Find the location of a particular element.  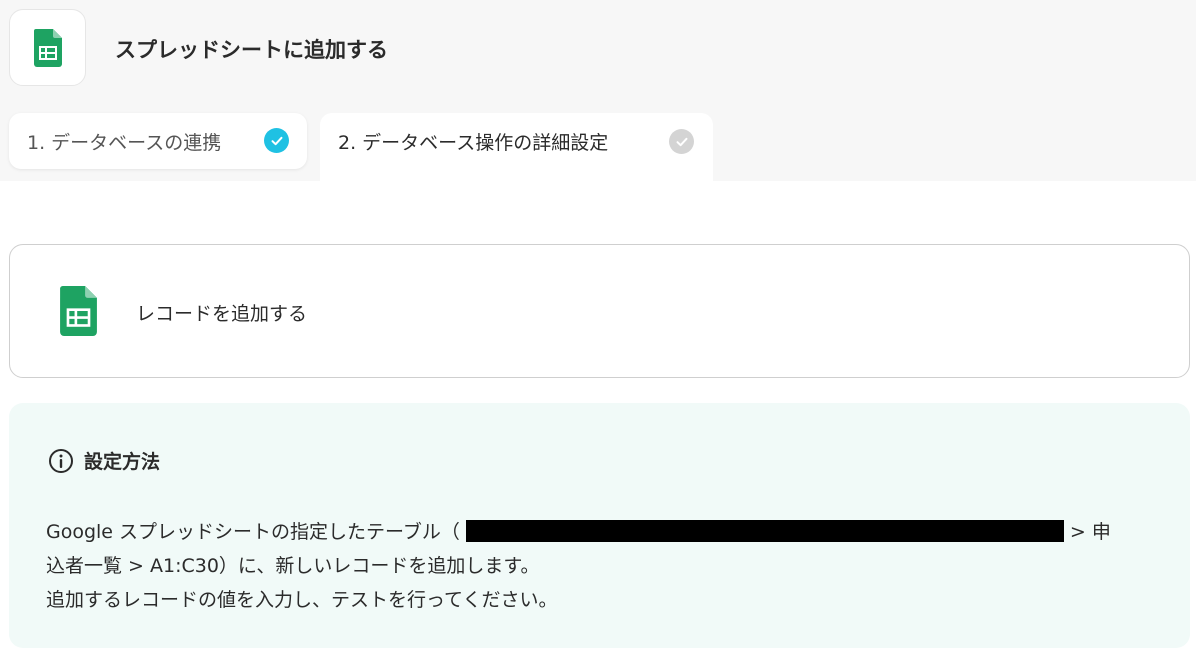

info-title: 設定方法 is located at coordinates (122, 462).